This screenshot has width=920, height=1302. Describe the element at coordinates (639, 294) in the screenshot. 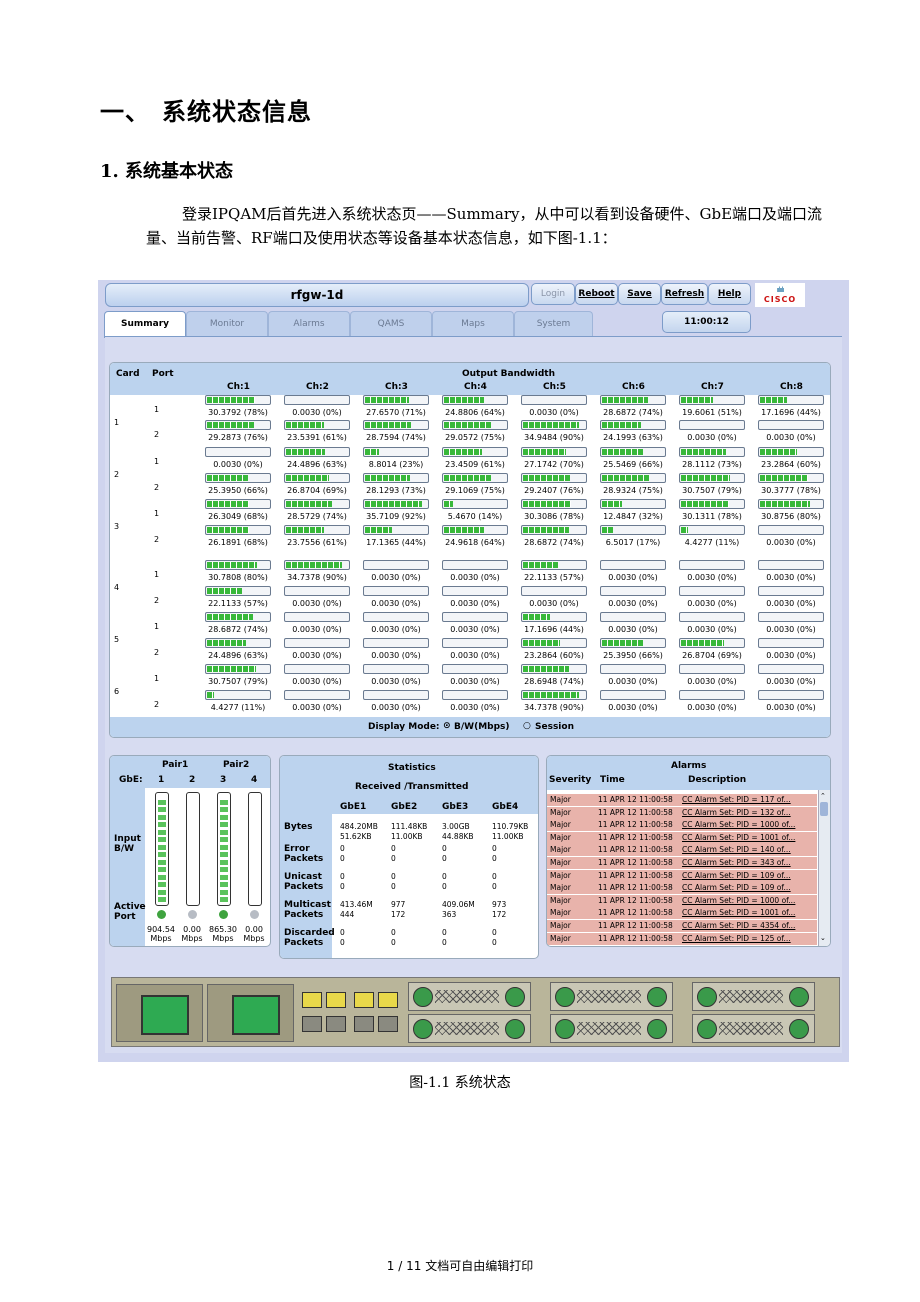

I see `save-button: Save` at that location.